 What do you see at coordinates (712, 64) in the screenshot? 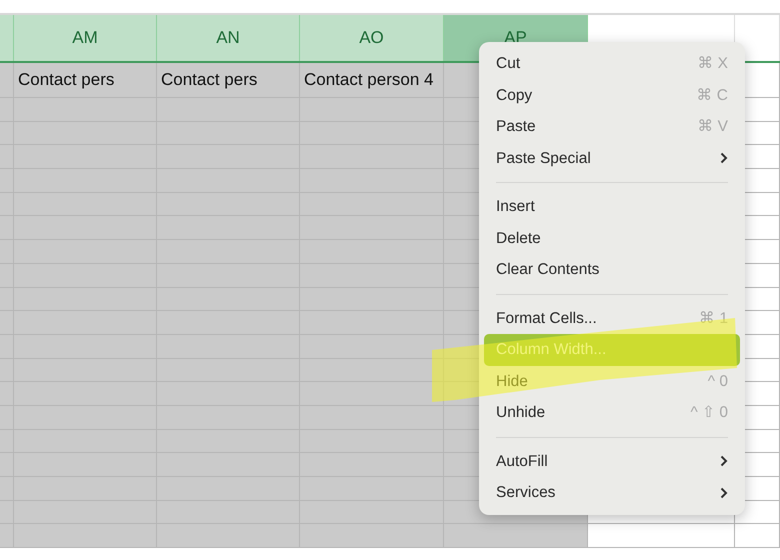
I see `shortcut-text: ⌘ X` at bounding box center [712, 64].